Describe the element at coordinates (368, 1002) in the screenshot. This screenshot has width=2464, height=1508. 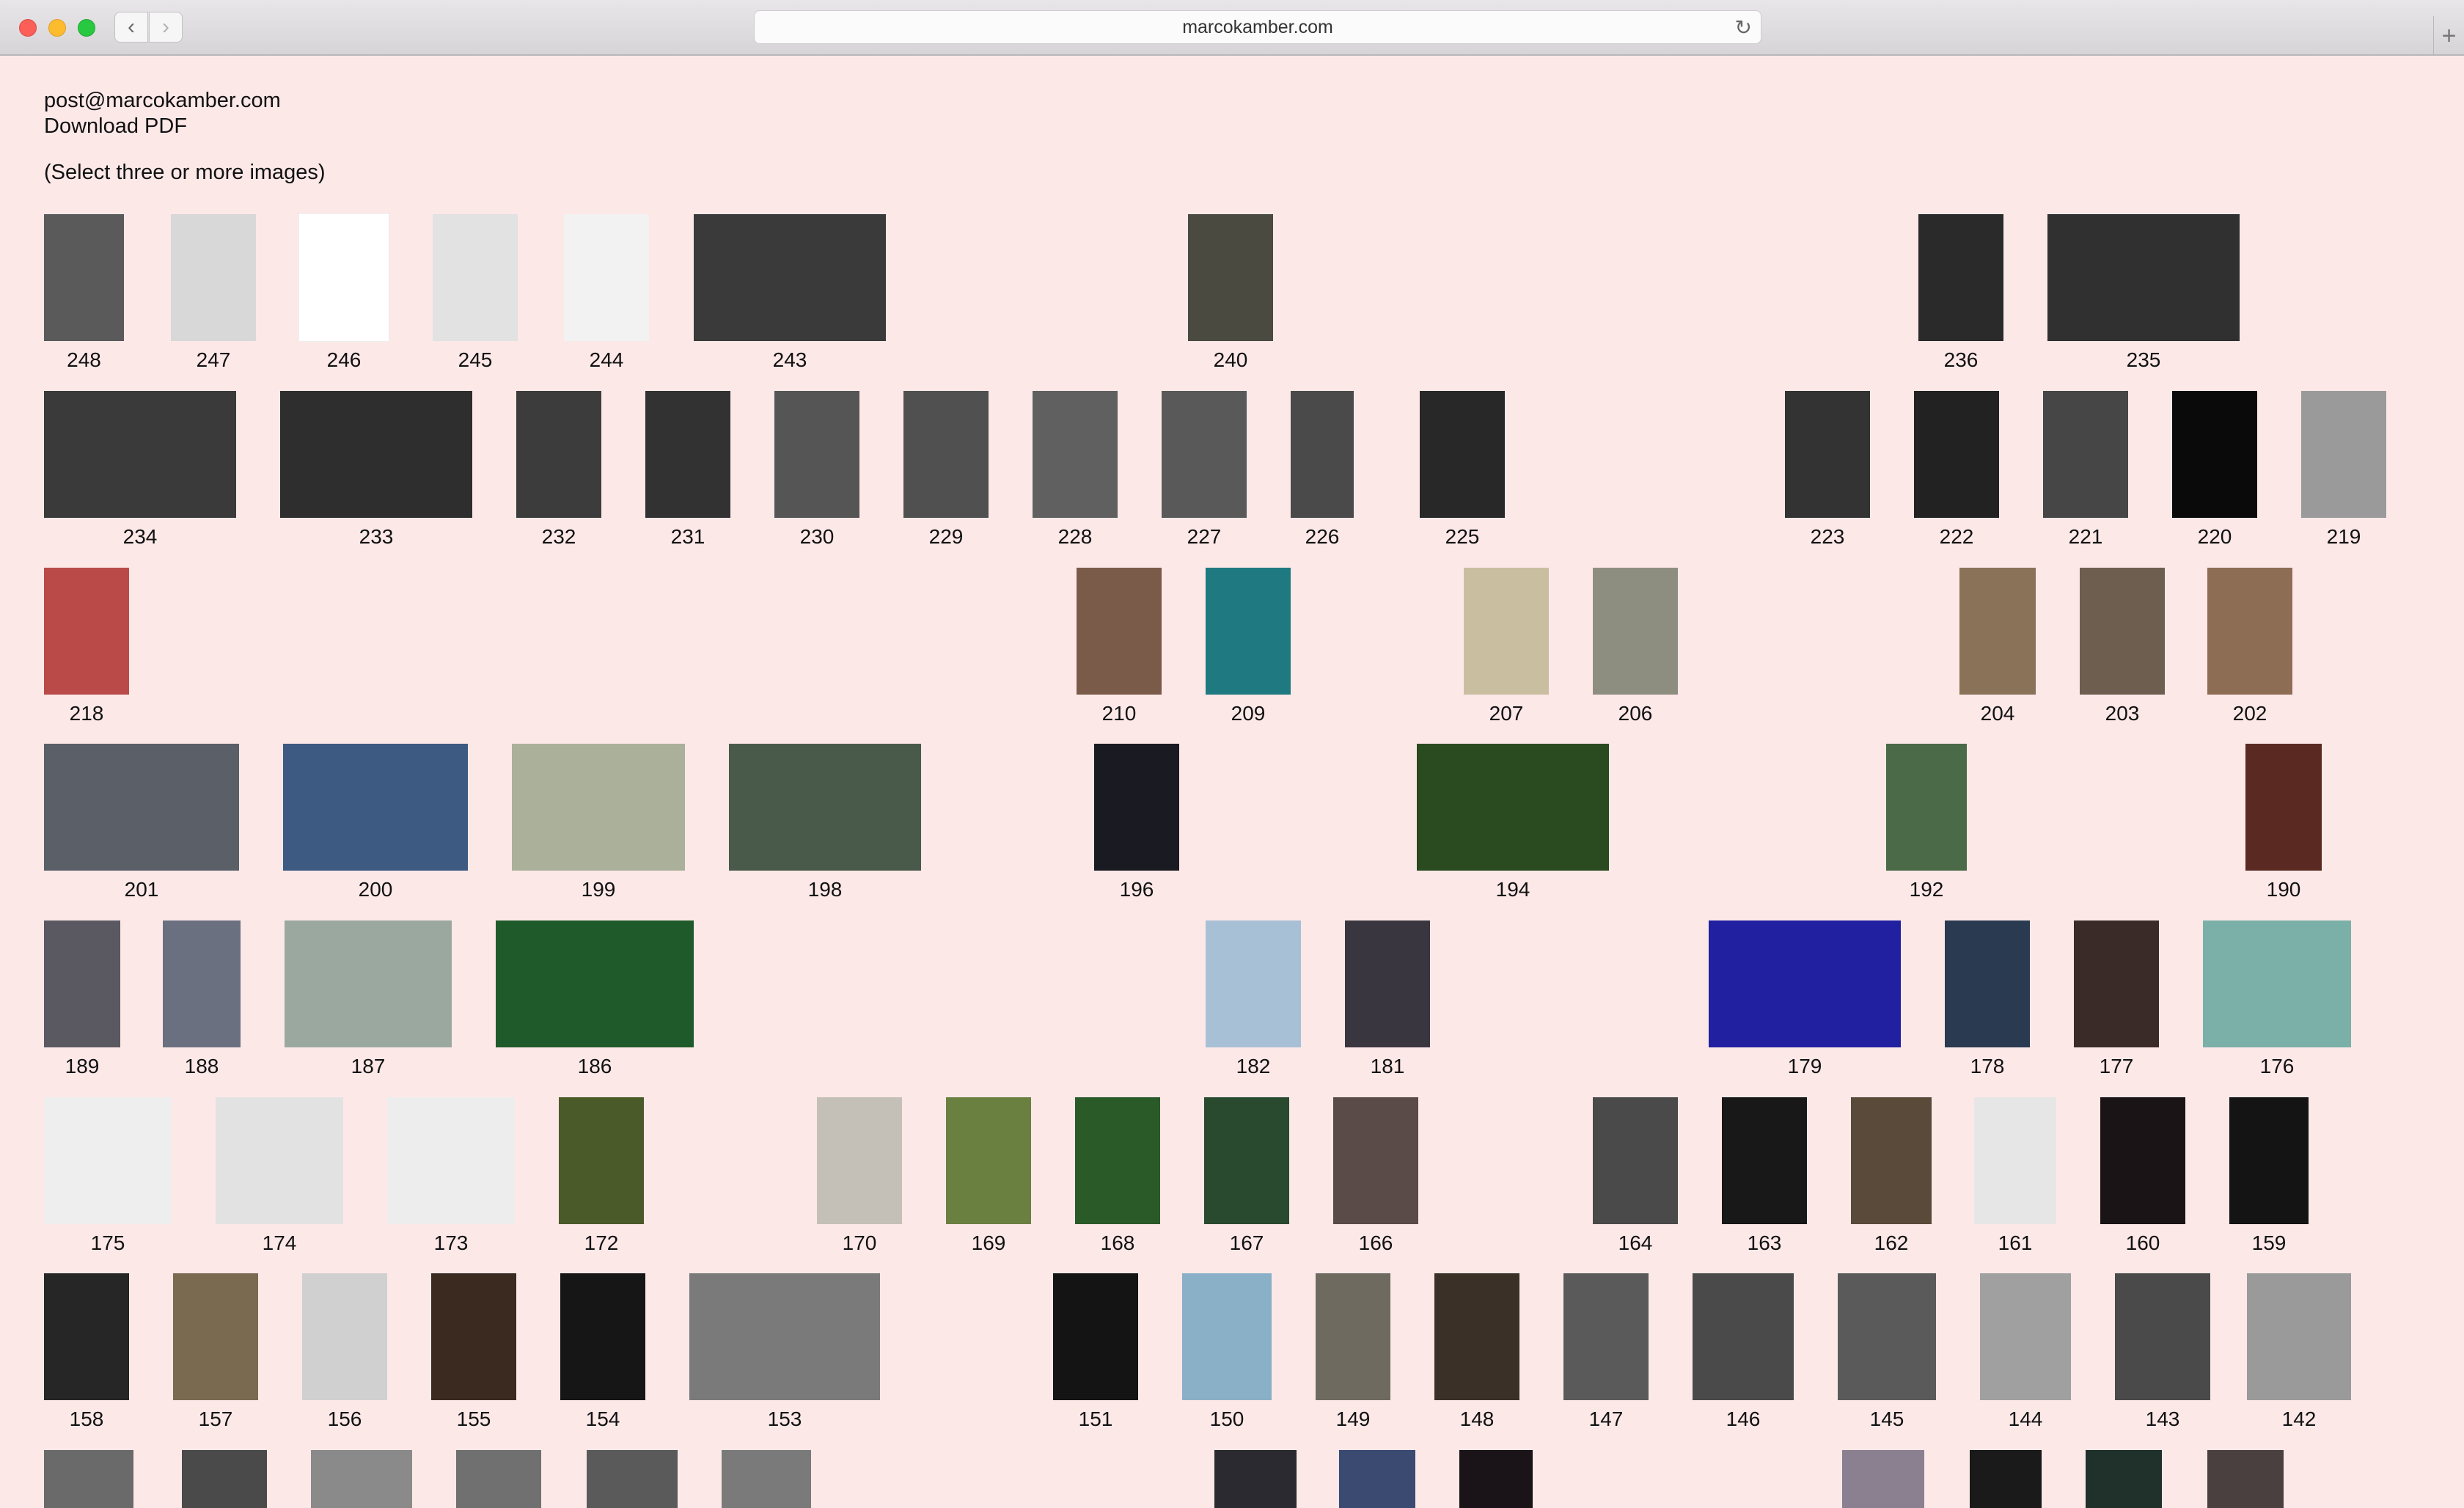
I see `image-thumbnail: 187` at that location.